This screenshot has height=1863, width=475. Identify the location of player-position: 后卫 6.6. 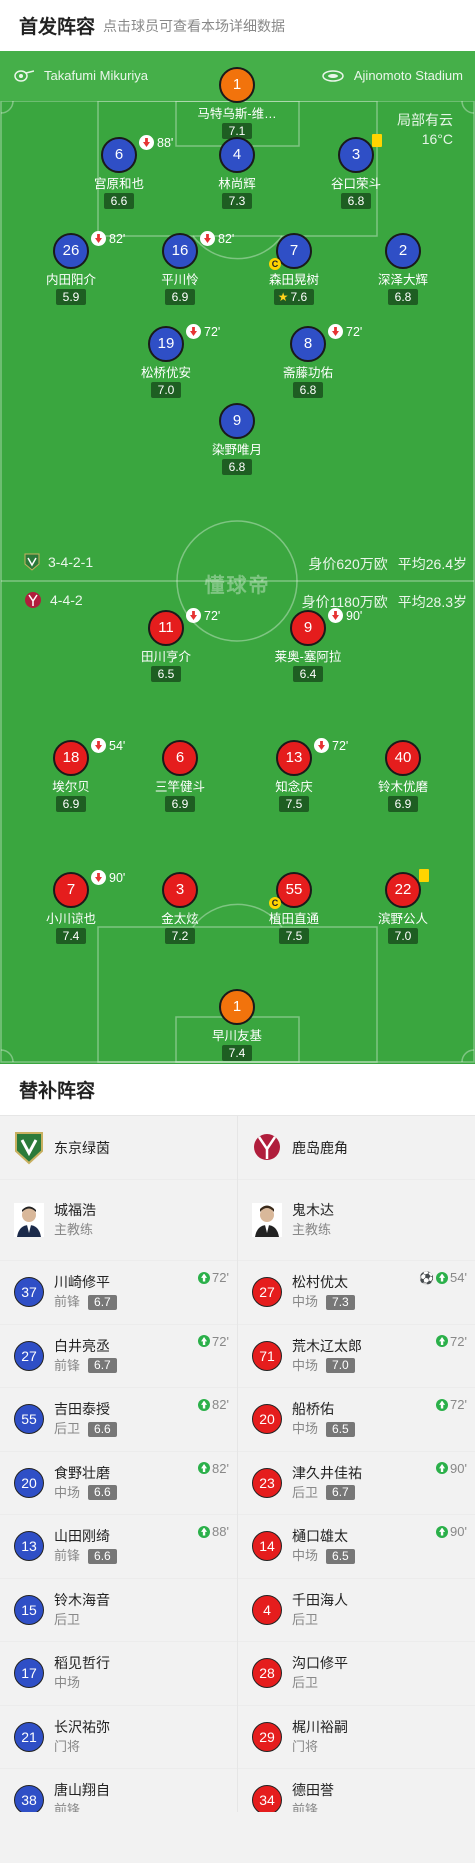
(85, 1429).